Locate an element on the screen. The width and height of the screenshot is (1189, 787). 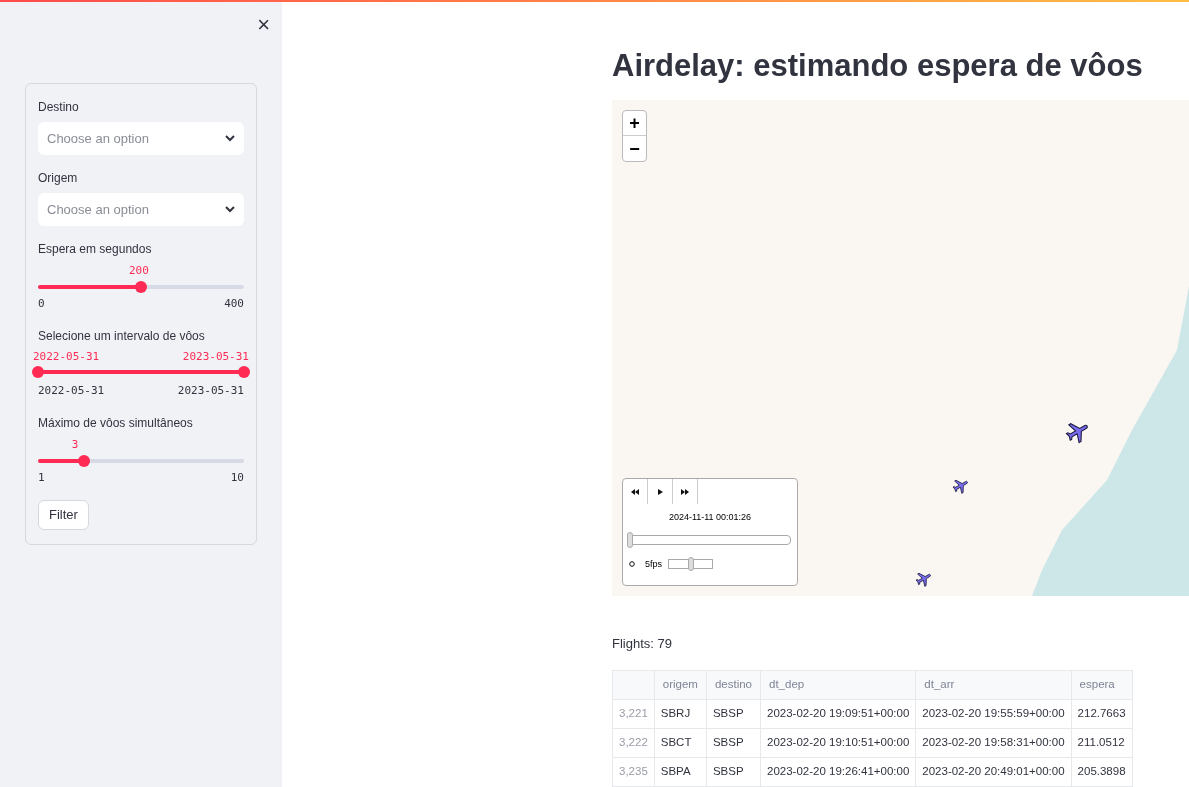
table-cell: 2023-02-20 19:26:41+00:00 is located at coordinates (838, 771).